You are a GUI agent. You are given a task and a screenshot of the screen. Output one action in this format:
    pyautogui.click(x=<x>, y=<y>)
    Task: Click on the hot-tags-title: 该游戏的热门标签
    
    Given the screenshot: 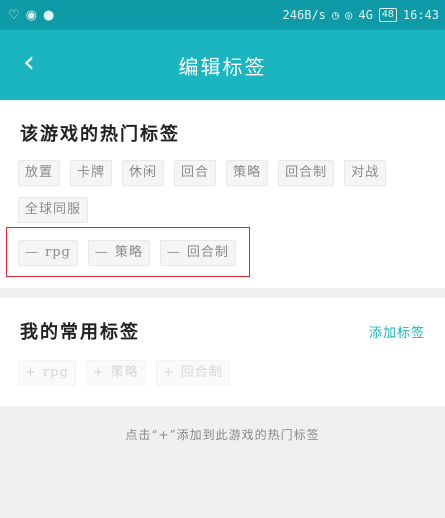 What is the action you would take?
    pyautogui.click(x=100, y=134)
    